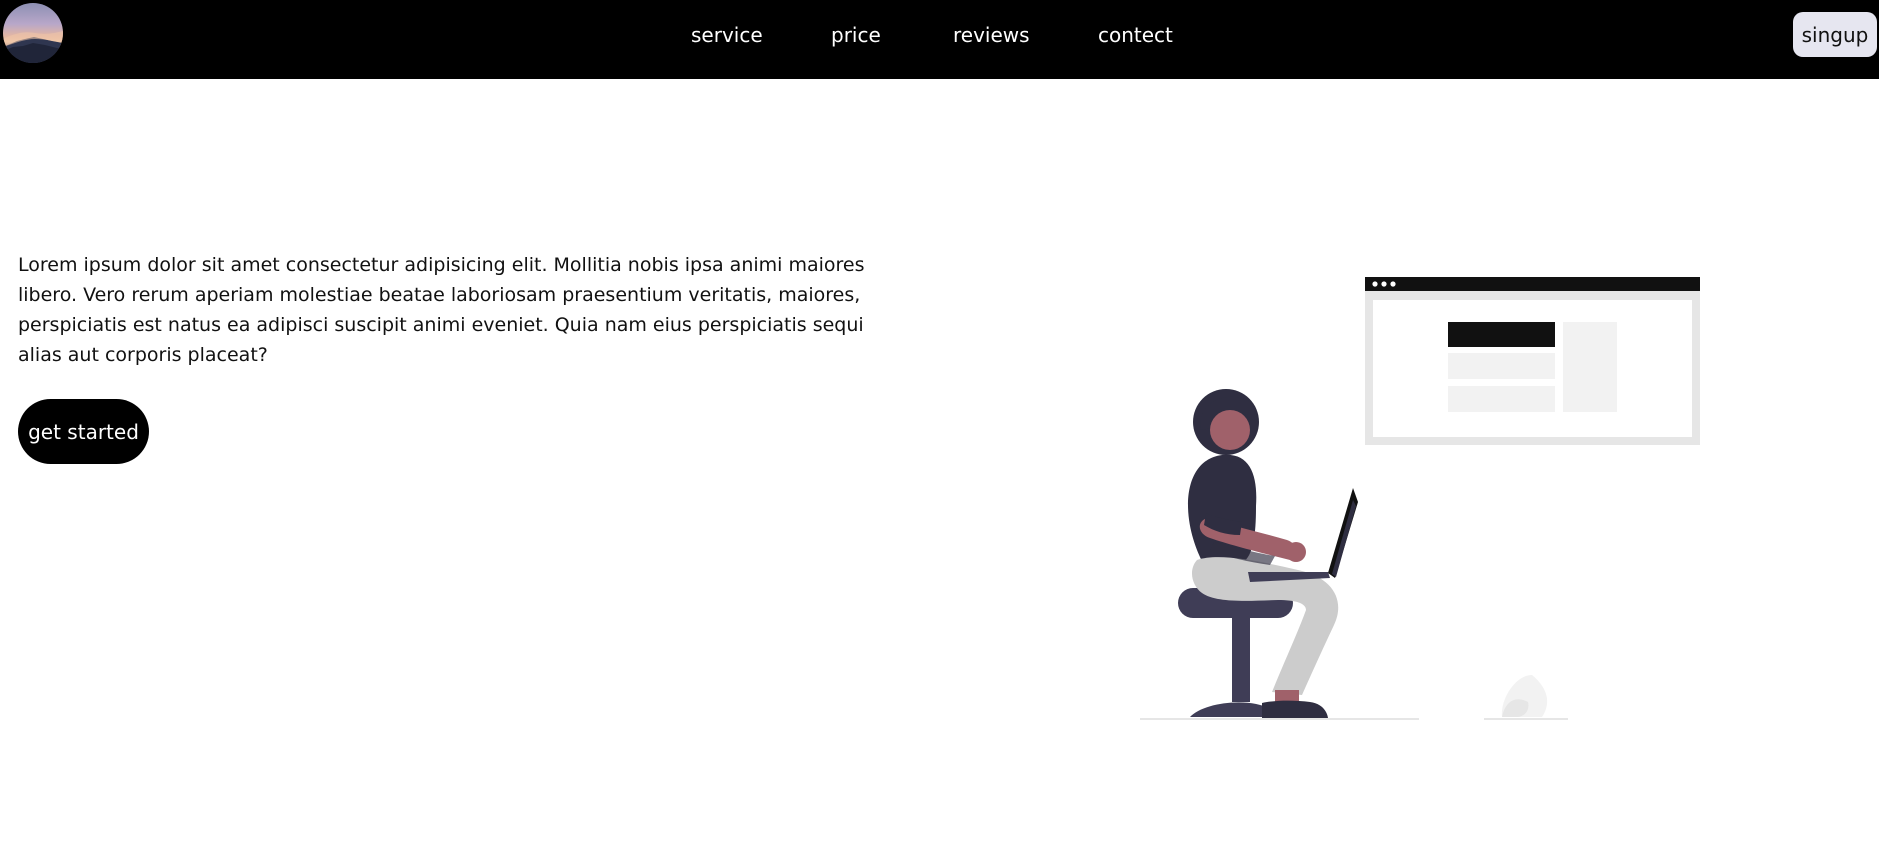  Describe the element at coordinates (939, 39) in the screenshot. I see `top-navbar: service price reviews contect singup` at that location.